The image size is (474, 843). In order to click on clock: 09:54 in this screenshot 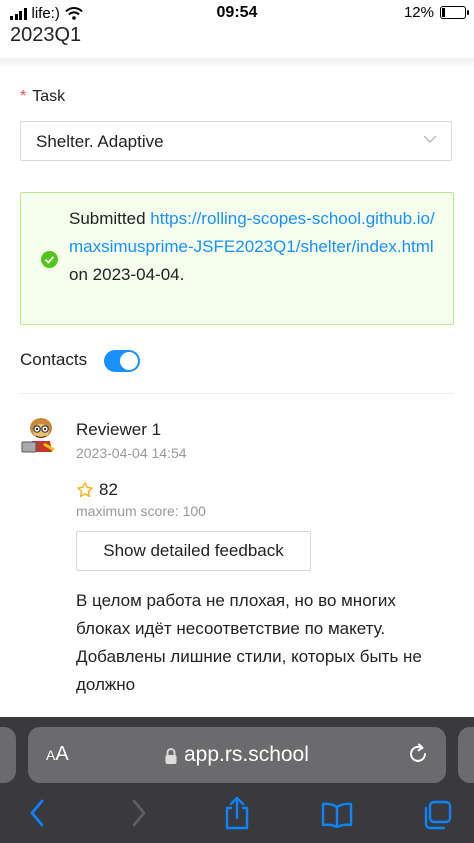, I will do `click(237, 12)`.